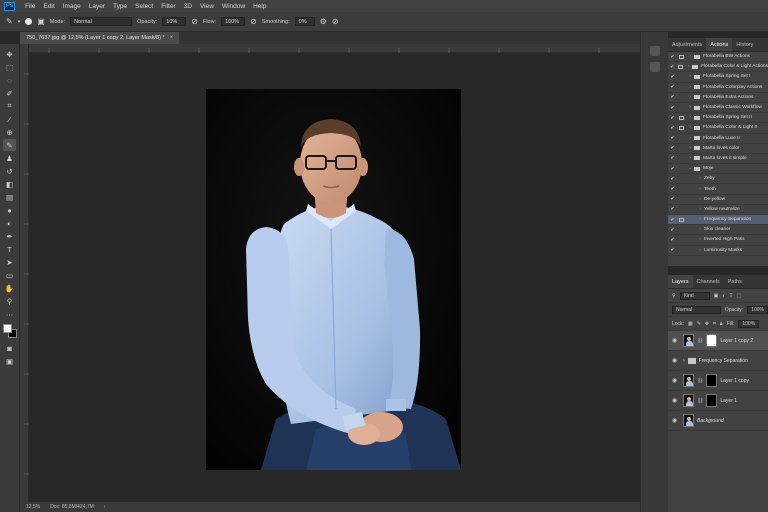 The height and width of the screenshot is (512, 768). Describe the element at coordinates (188, 6) in the screenshot. I see `menu-3d: 3D` at that location.